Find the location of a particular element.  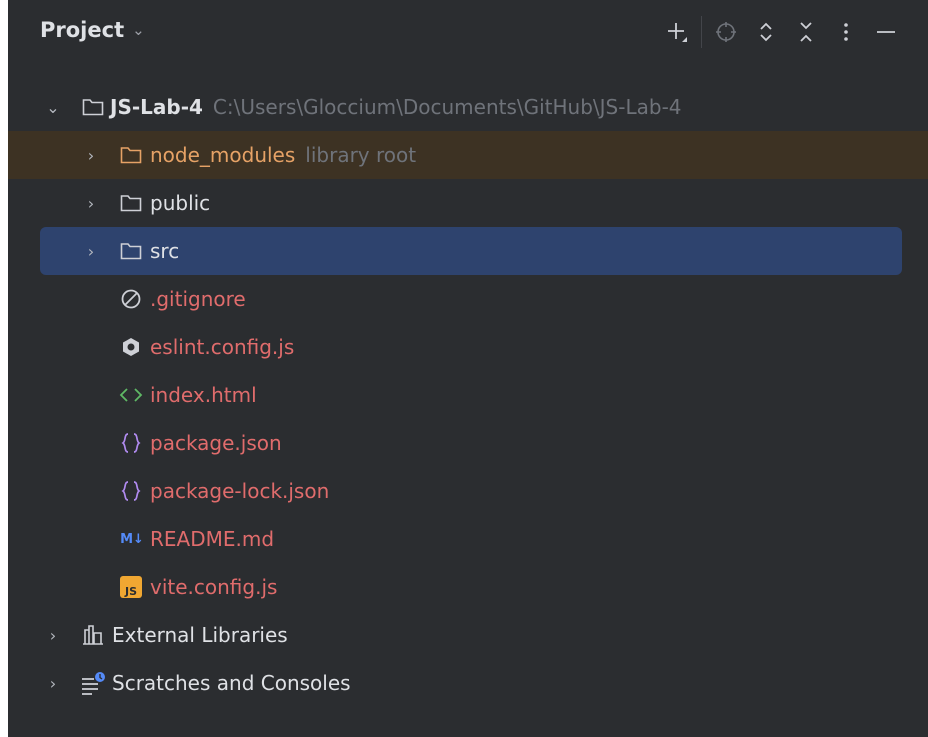

eslint-icon is located at coordinates (131, 347).